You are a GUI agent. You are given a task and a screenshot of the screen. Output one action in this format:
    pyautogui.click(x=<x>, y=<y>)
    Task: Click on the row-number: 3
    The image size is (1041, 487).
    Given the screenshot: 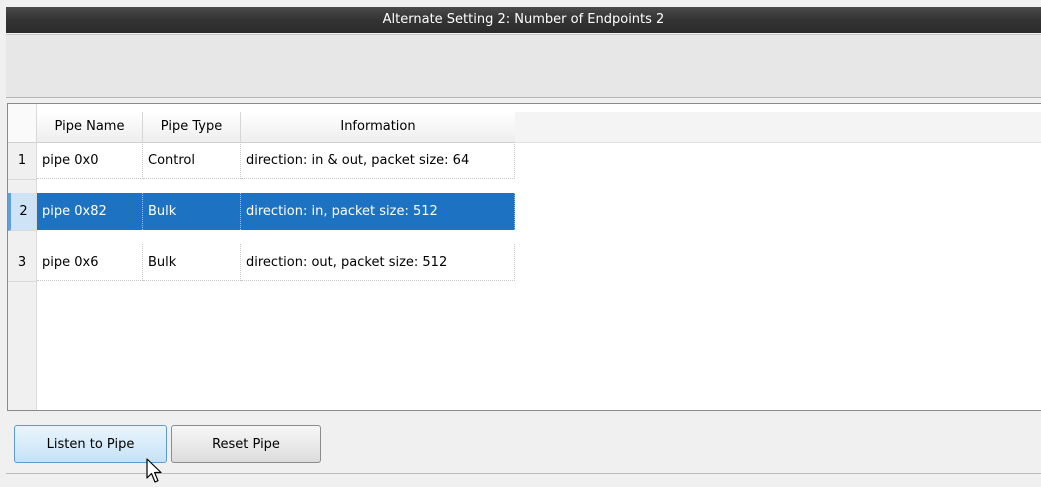 What is the action you would take?
    pyautogui.click(x=22, y=263)
    